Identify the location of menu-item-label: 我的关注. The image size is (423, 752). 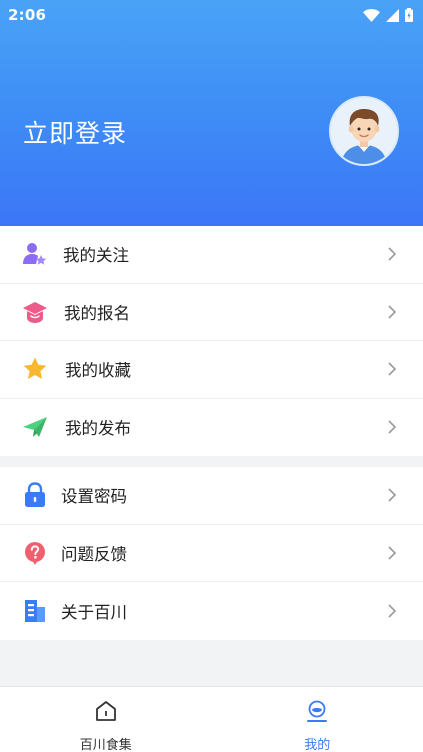
(96, 256).